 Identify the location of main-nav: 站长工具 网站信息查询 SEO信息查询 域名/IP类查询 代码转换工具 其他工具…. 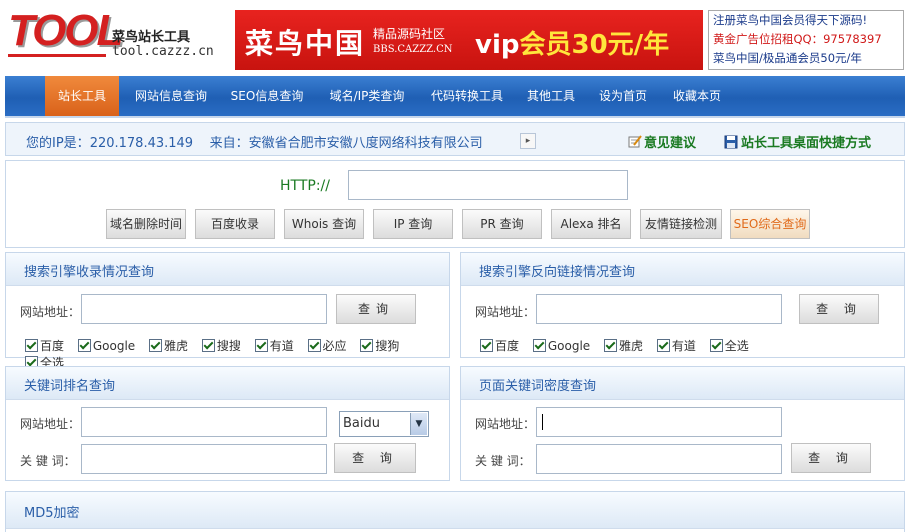
(455, 97).